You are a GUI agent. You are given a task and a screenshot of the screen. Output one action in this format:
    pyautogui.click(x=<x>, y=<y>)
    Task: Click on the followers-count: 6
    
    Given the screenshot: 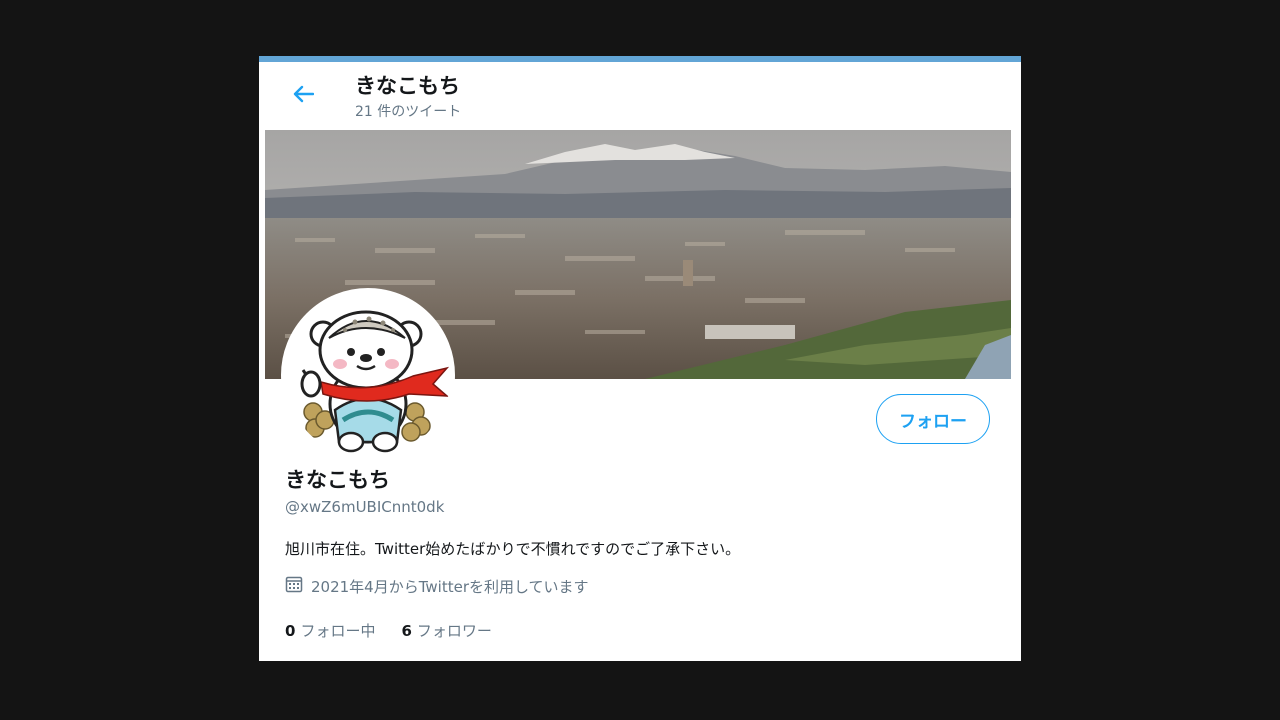 What is the action you would take?
    pyautogui.click(x=406, y=631)
    